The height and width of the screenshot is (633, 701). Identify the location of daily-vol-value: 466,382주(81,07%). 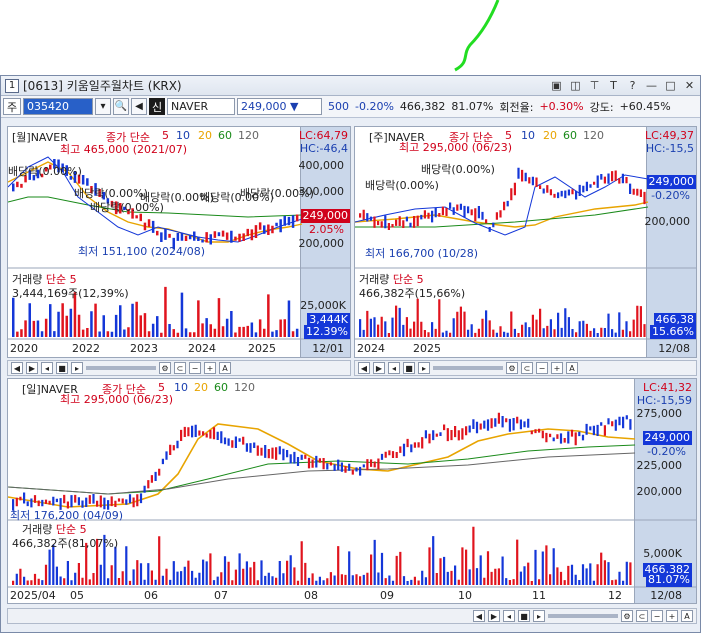
(65, 543).